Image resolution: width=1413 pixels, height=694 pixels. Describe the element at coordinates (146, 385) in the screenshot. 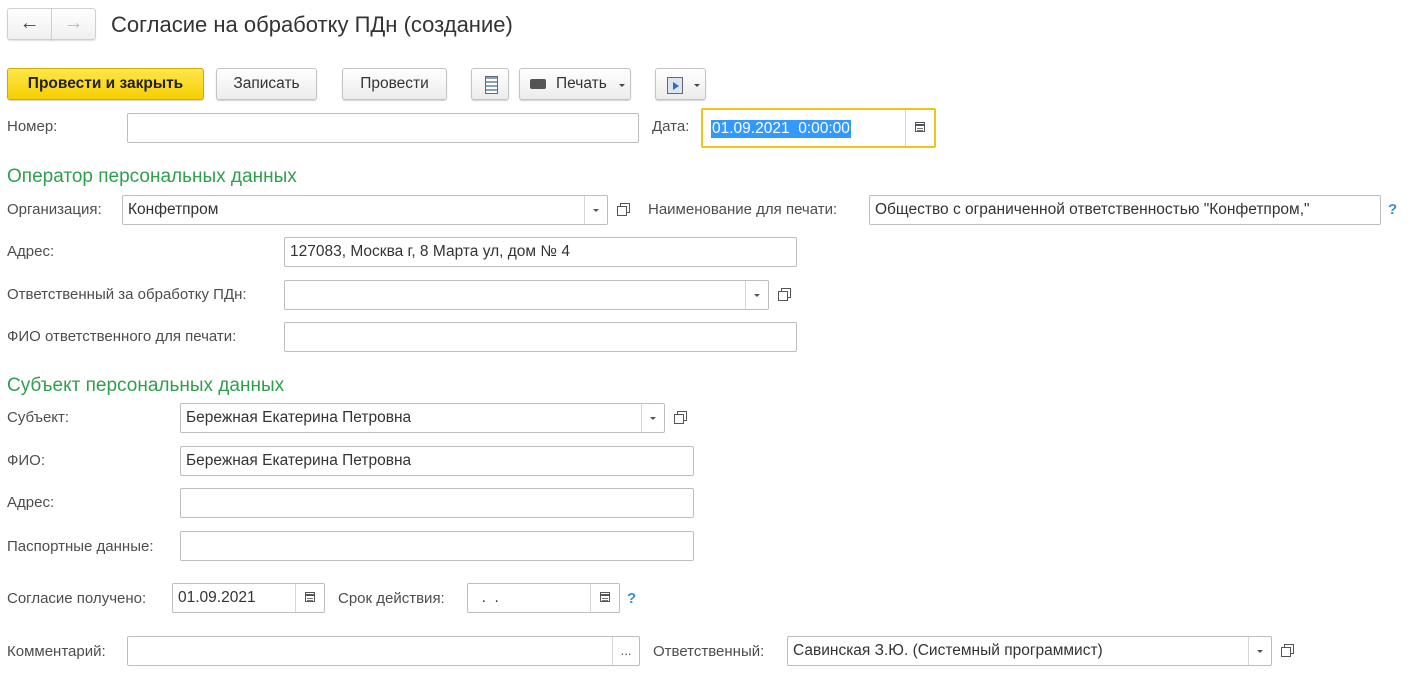

I see `subject-section-title: Субъект персональных данных` at that location.